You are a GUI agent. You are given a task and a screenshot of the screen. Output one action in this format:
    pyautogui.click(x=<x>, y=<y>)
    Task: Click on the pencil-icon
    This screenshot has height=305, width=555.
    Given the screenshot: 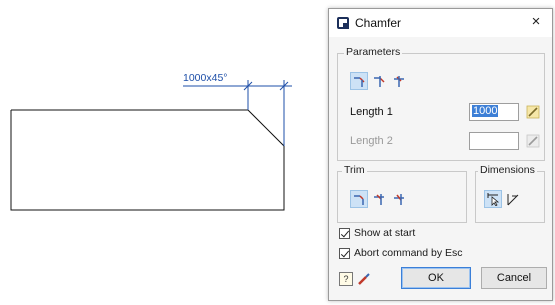 What is the action you would take?
    pyautogui.click(x=533, y=112)
    